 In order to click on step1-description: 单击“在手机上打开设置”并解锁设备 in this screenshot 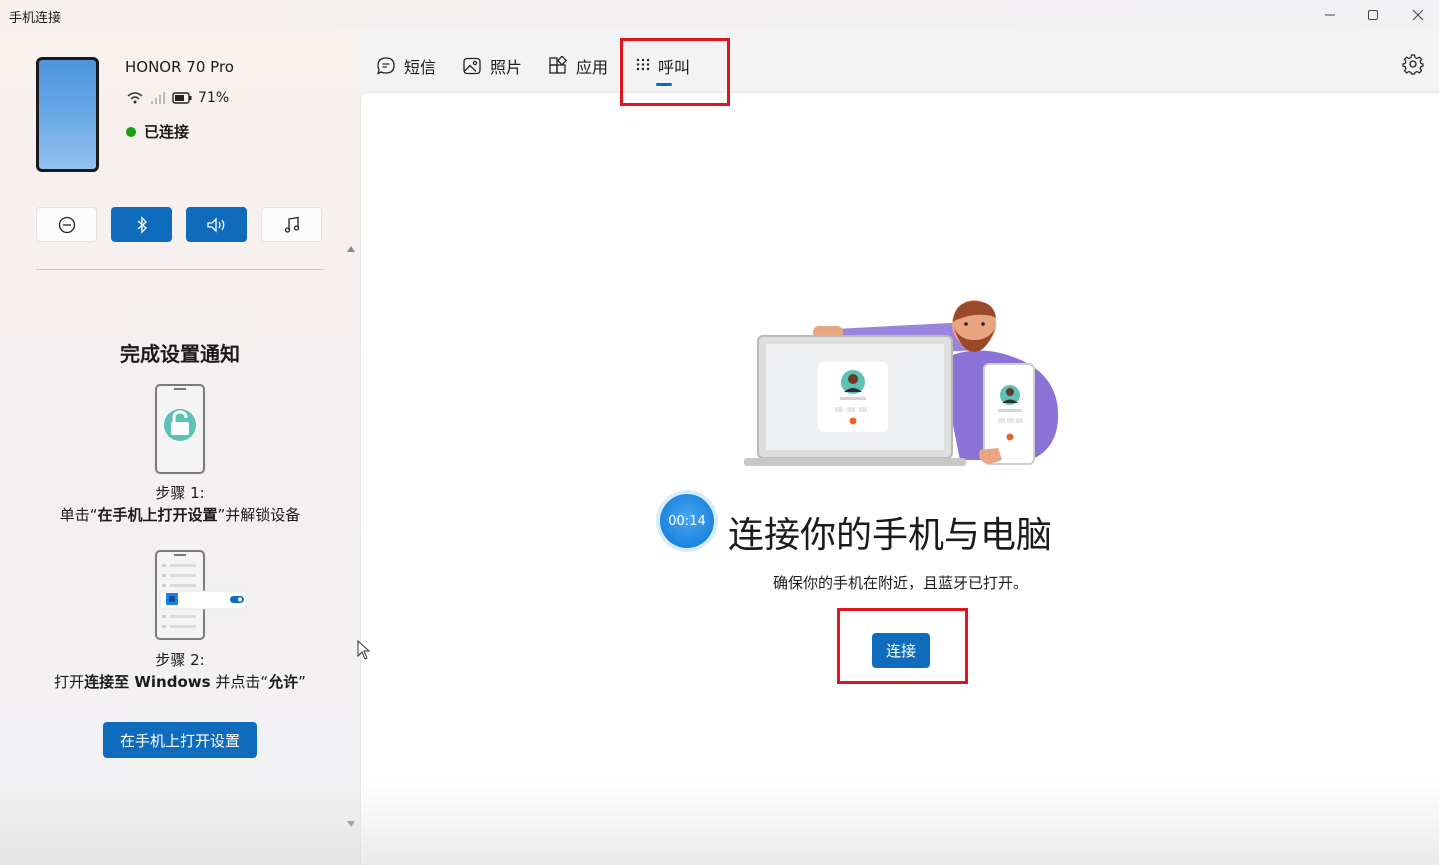, I will do `click(180, 515)`.